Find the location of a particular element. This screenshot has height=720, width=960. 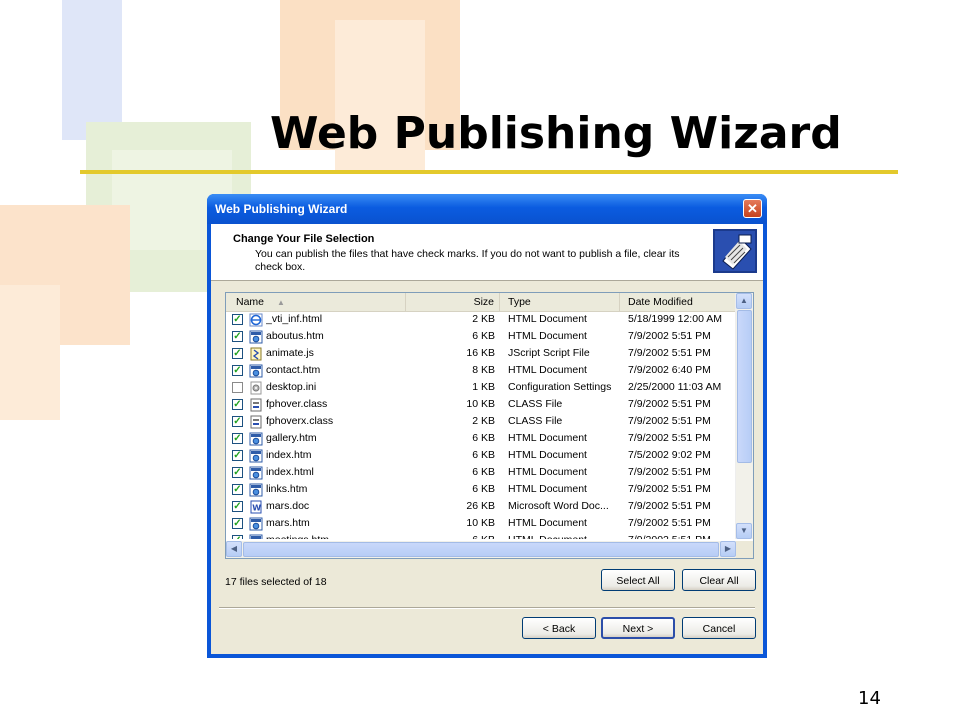

scroll-left-button: ◀ is located at coordinates (234, 549).